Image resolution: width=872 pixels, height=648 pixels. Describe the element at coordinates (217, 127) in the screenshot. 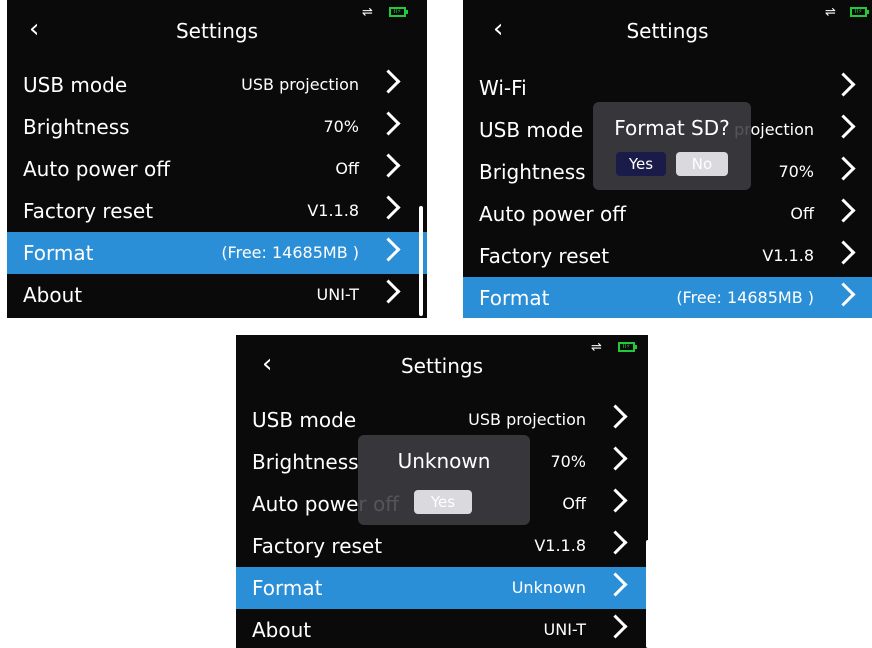

I see `settings-row-brightness: Brightness 70%` at that location.